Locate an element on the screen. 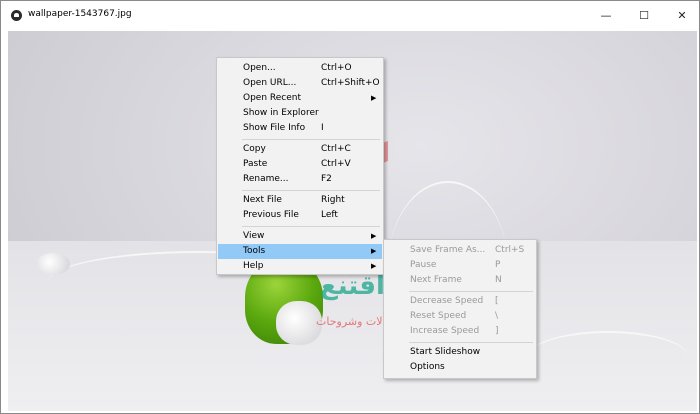 This screenshot has width=700, height=414. menu-item-label: Next File is located at coordinates (262, 200).